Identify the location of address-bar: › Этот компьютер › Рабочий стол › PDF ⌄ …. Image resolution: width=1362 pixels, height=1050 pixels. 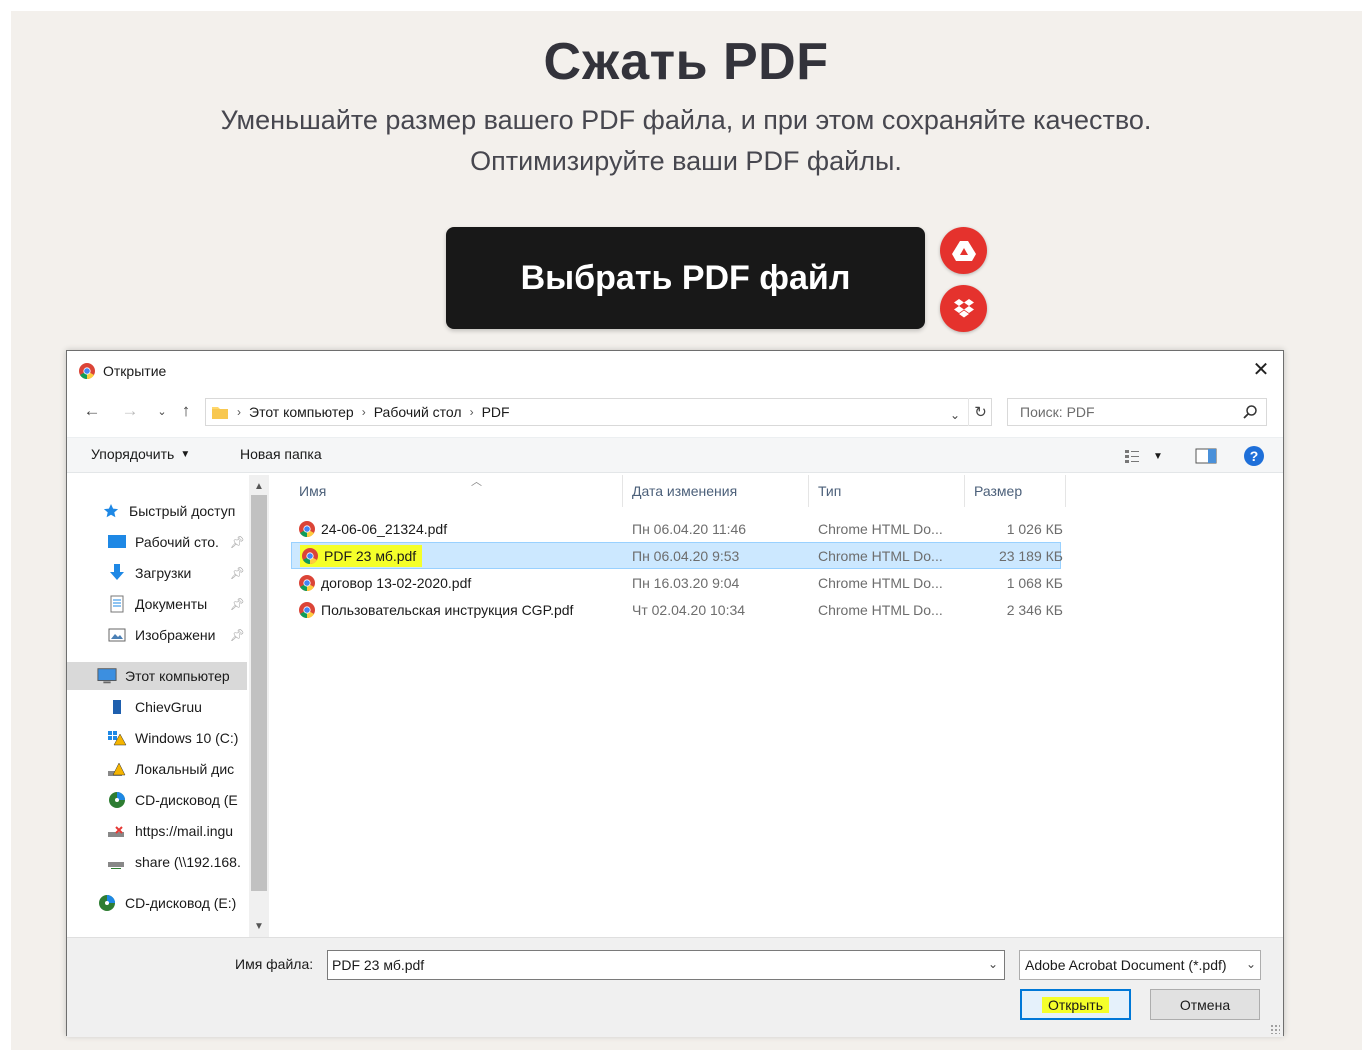
(598, 412).